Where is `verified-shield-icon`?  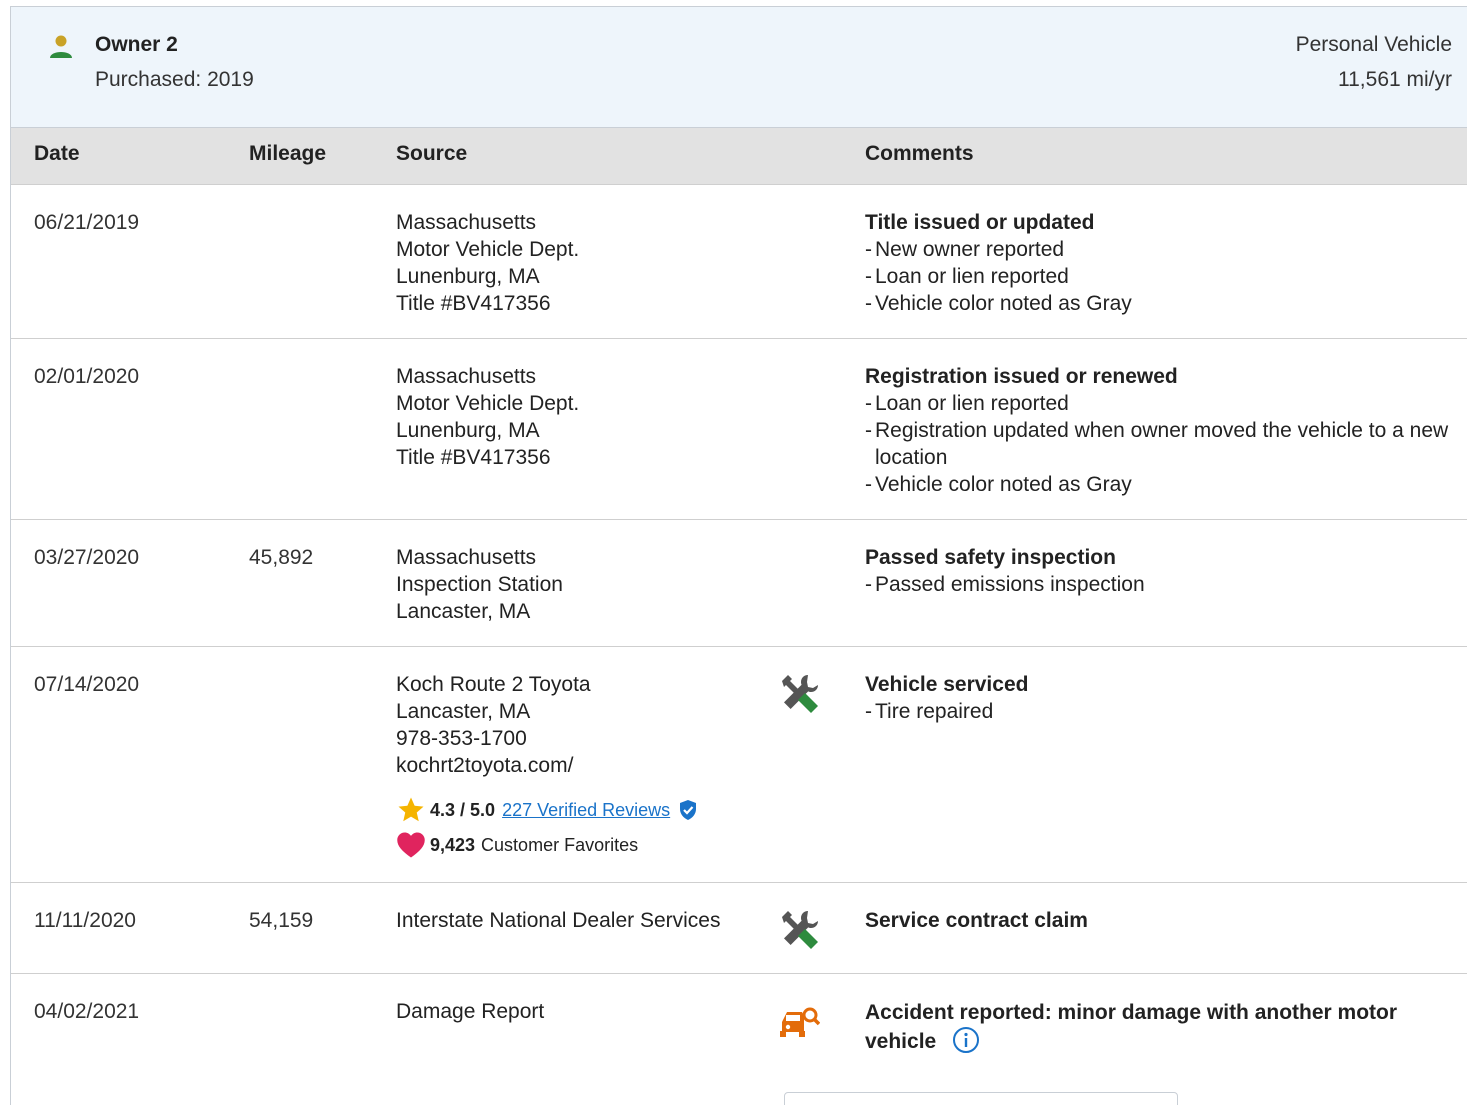 verified-shield-icon is located at coordinates (688, 810).